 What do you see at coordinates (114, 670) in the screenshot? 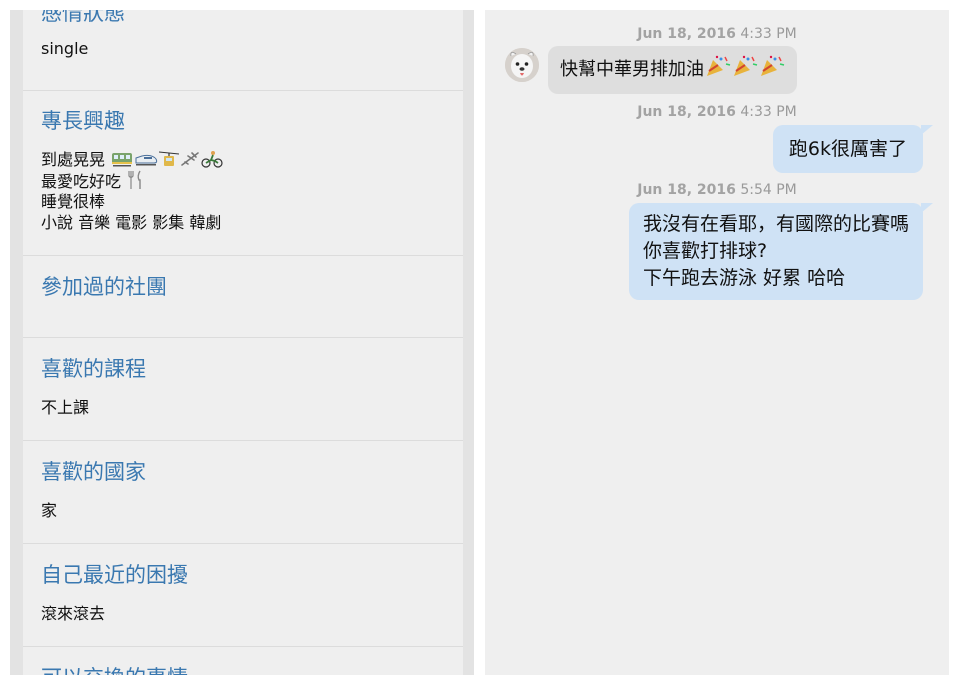
I see `section-title: 可以交換的事情` at bounding box center [114, 670].